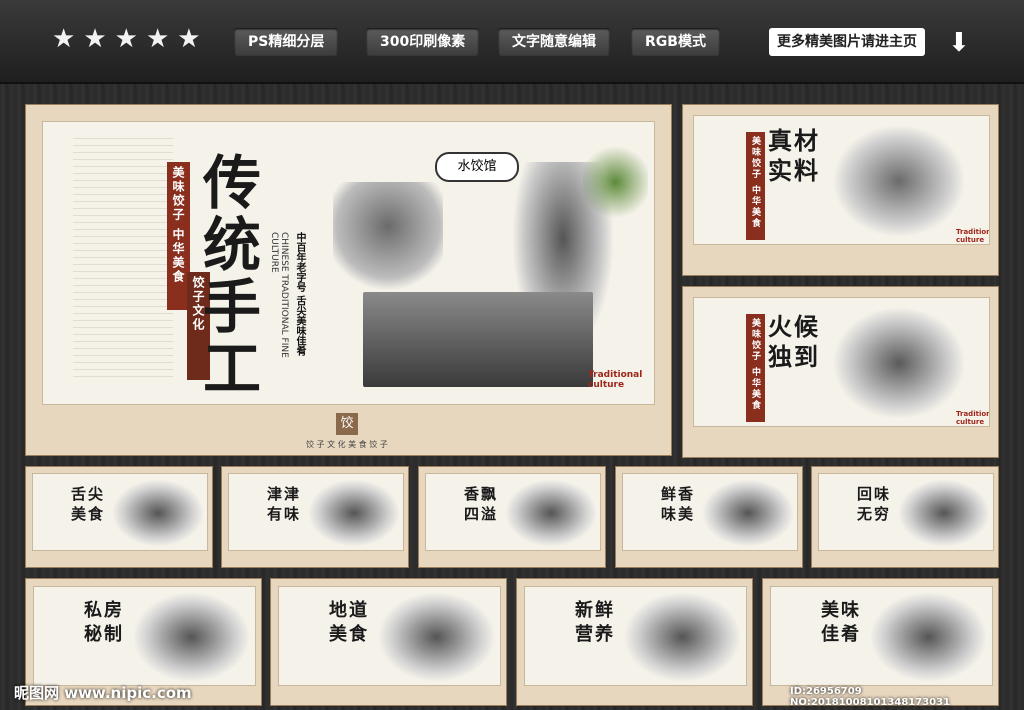 This screenshot has width=1024, height=710. I want to click on row2-poster-3: 新鲜营养, so click(634, 642).